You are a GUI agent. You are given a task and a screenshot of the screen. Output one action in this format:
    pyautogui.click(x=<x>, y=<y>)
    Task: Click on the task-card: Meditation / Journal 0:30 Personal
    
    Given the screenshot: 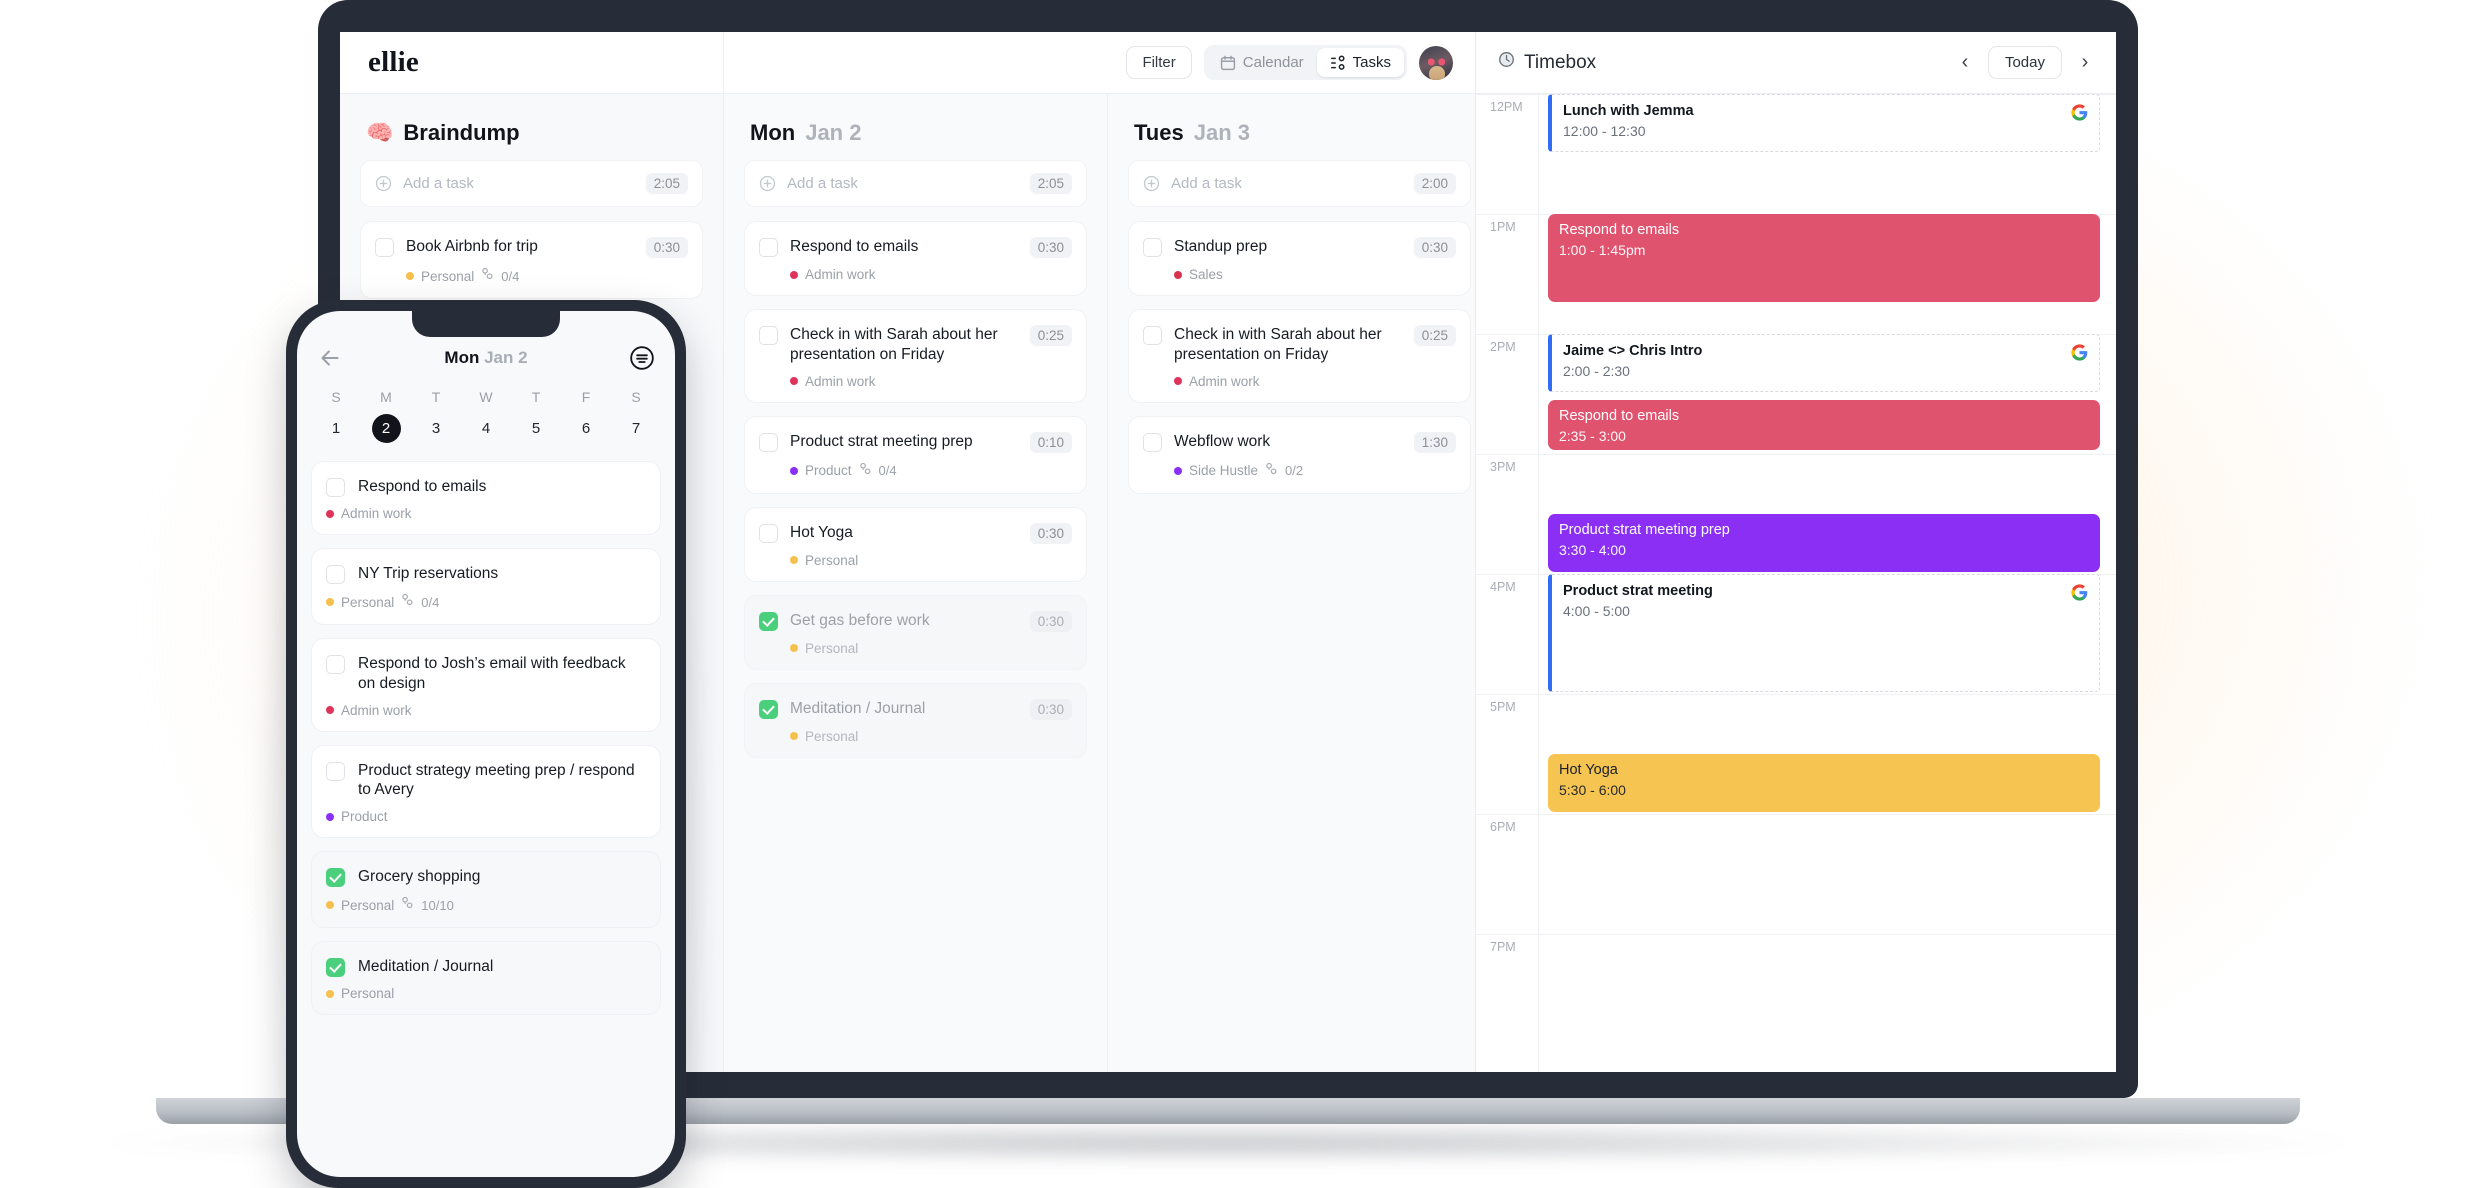 What is the action you would take?
    pyautogui.click(x=915, y=720)
    